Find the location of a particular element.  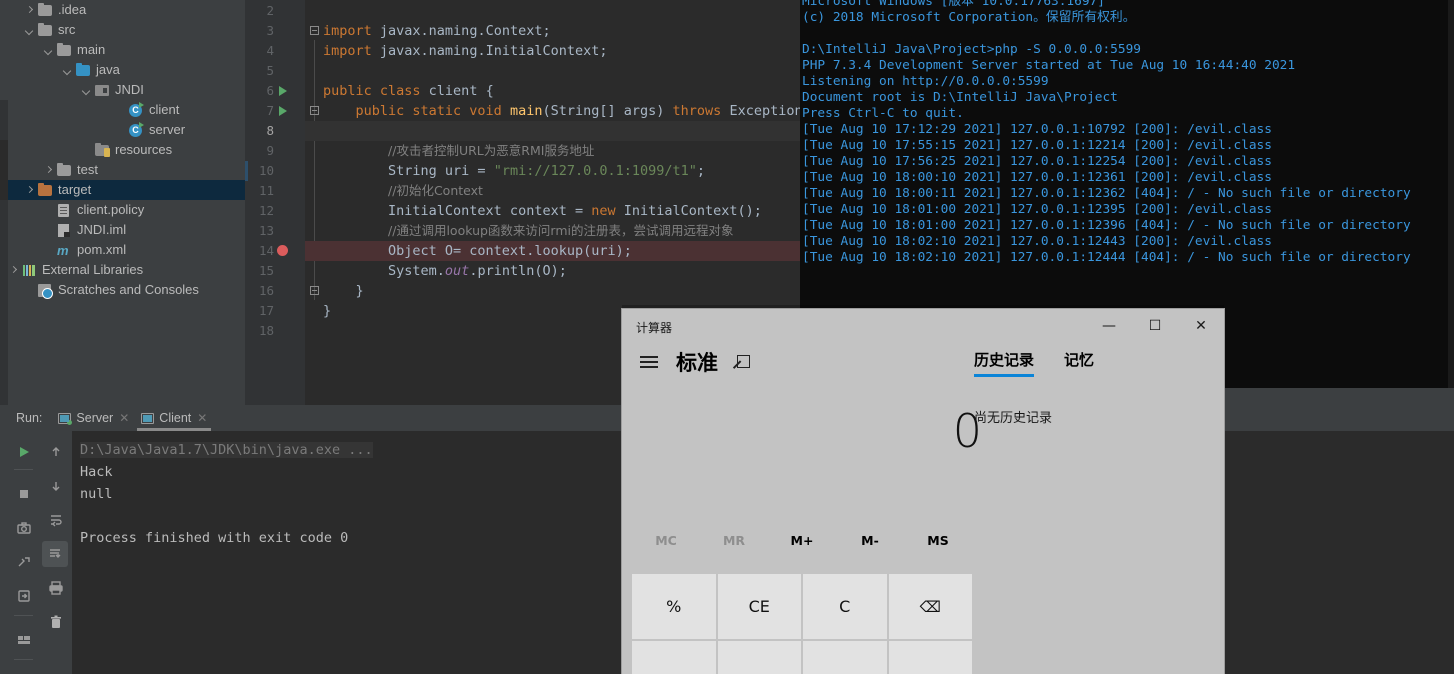

memory-button-ms: MS is located at coordinates (938, 540).